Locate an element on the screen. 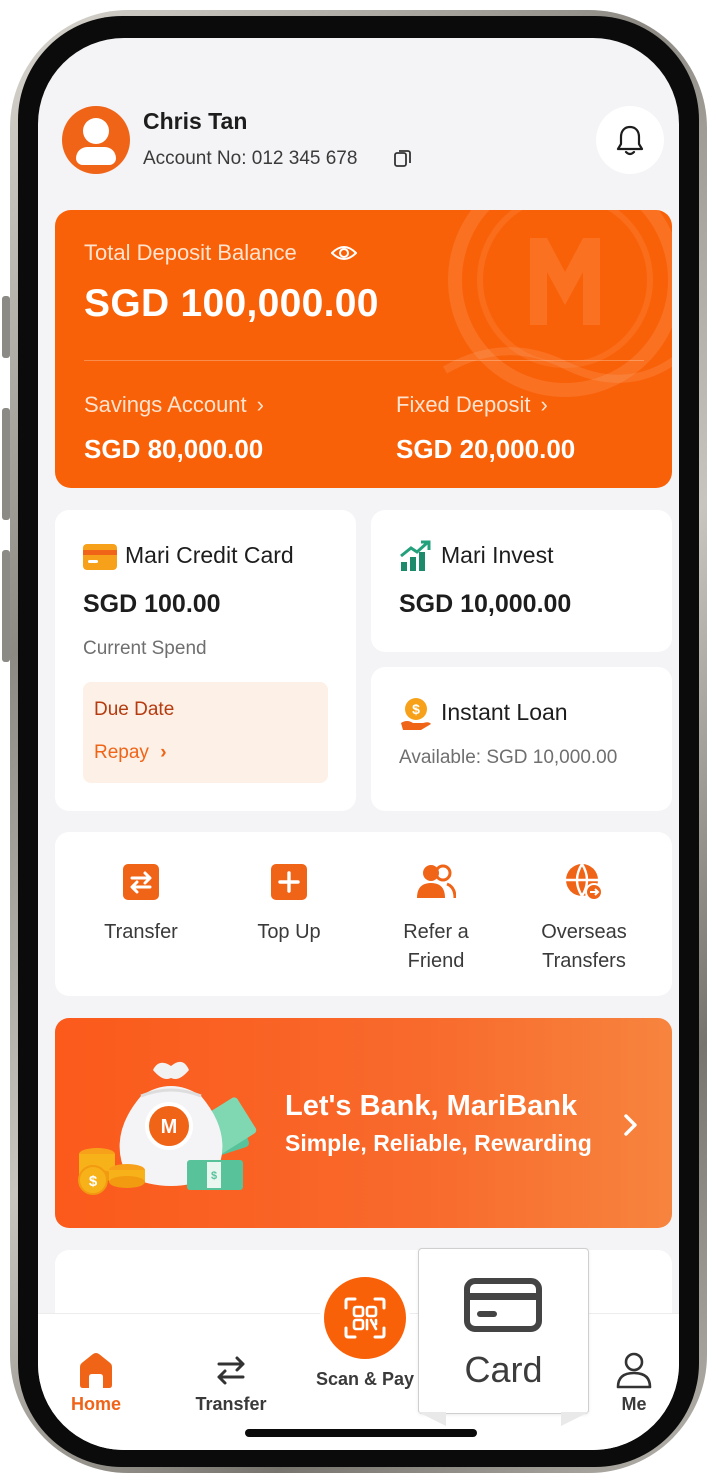  nav-label: Transfer is located at coordinates (231, 1404).